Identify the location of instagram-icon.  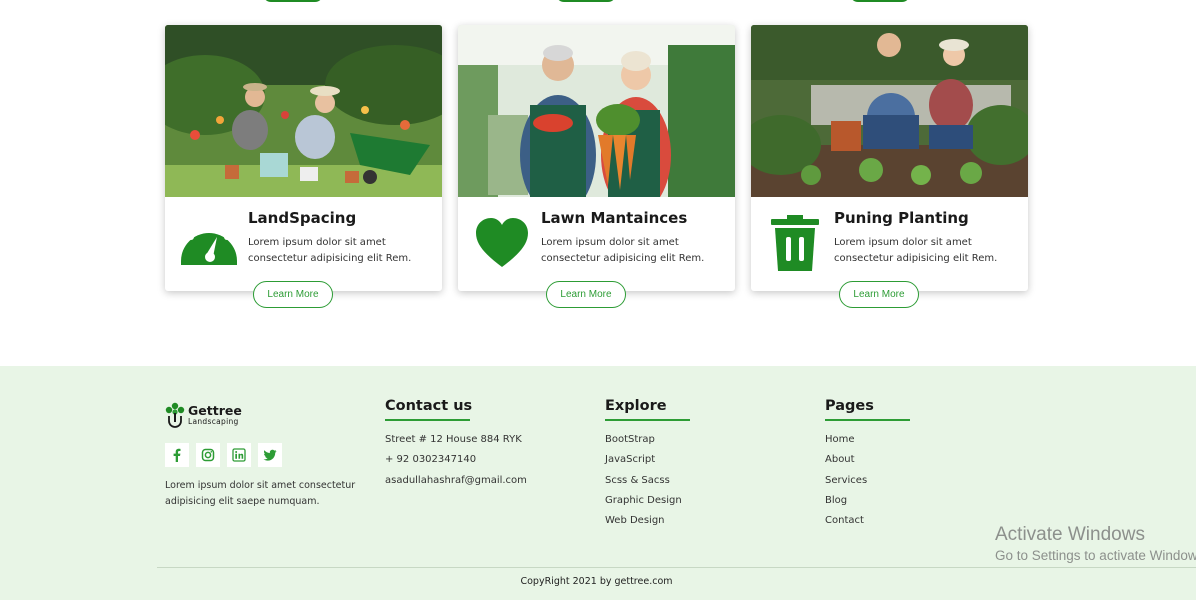
(208, 455).